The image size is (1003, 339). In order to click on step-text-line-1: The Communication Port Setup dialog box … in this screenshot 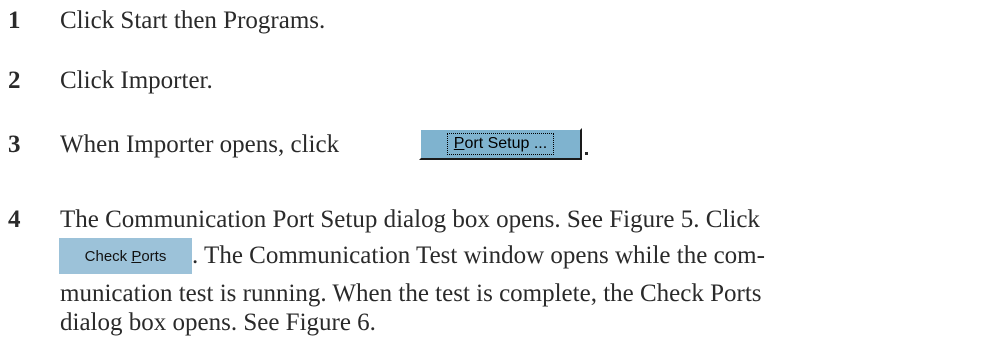, I will do `click(410, 219)`.